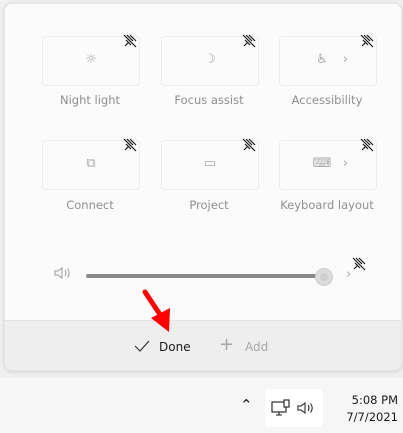  What do you see at coordinates (256, 347) in the screenshot?
I see `add-button: Add` at bounding box center [256, 347].